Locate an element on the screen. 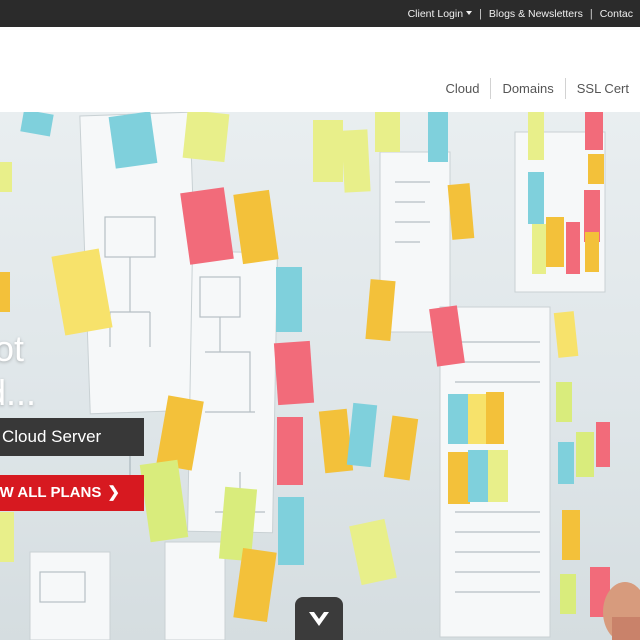 The width and height of the screenshot is (640, 640). nav-item-cloud: Cloud is located at coordinates (462, 88).